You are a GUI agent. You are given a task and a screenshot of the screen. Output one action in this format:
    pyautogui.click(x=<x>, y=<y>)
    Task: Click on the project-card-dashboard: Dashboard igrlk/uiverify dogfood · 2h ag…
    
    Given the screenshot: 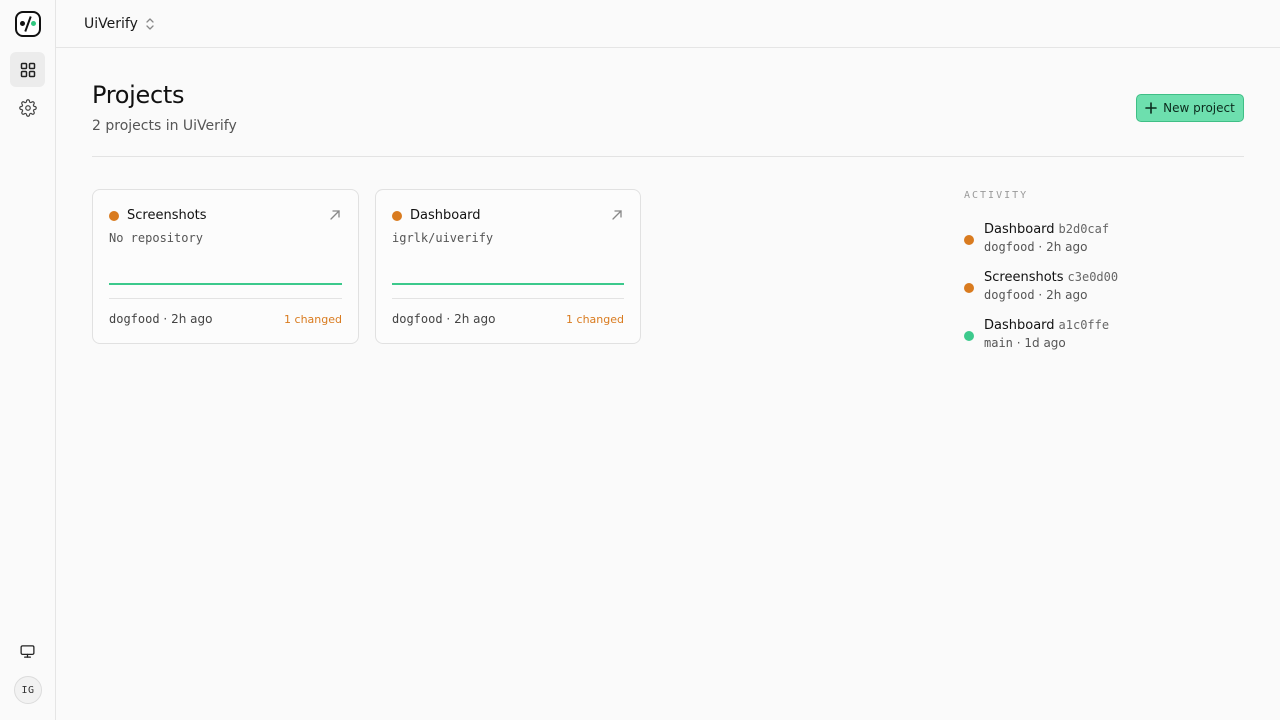 What is the action you would take?
    pyautogui.click(x=508, y=266)
    